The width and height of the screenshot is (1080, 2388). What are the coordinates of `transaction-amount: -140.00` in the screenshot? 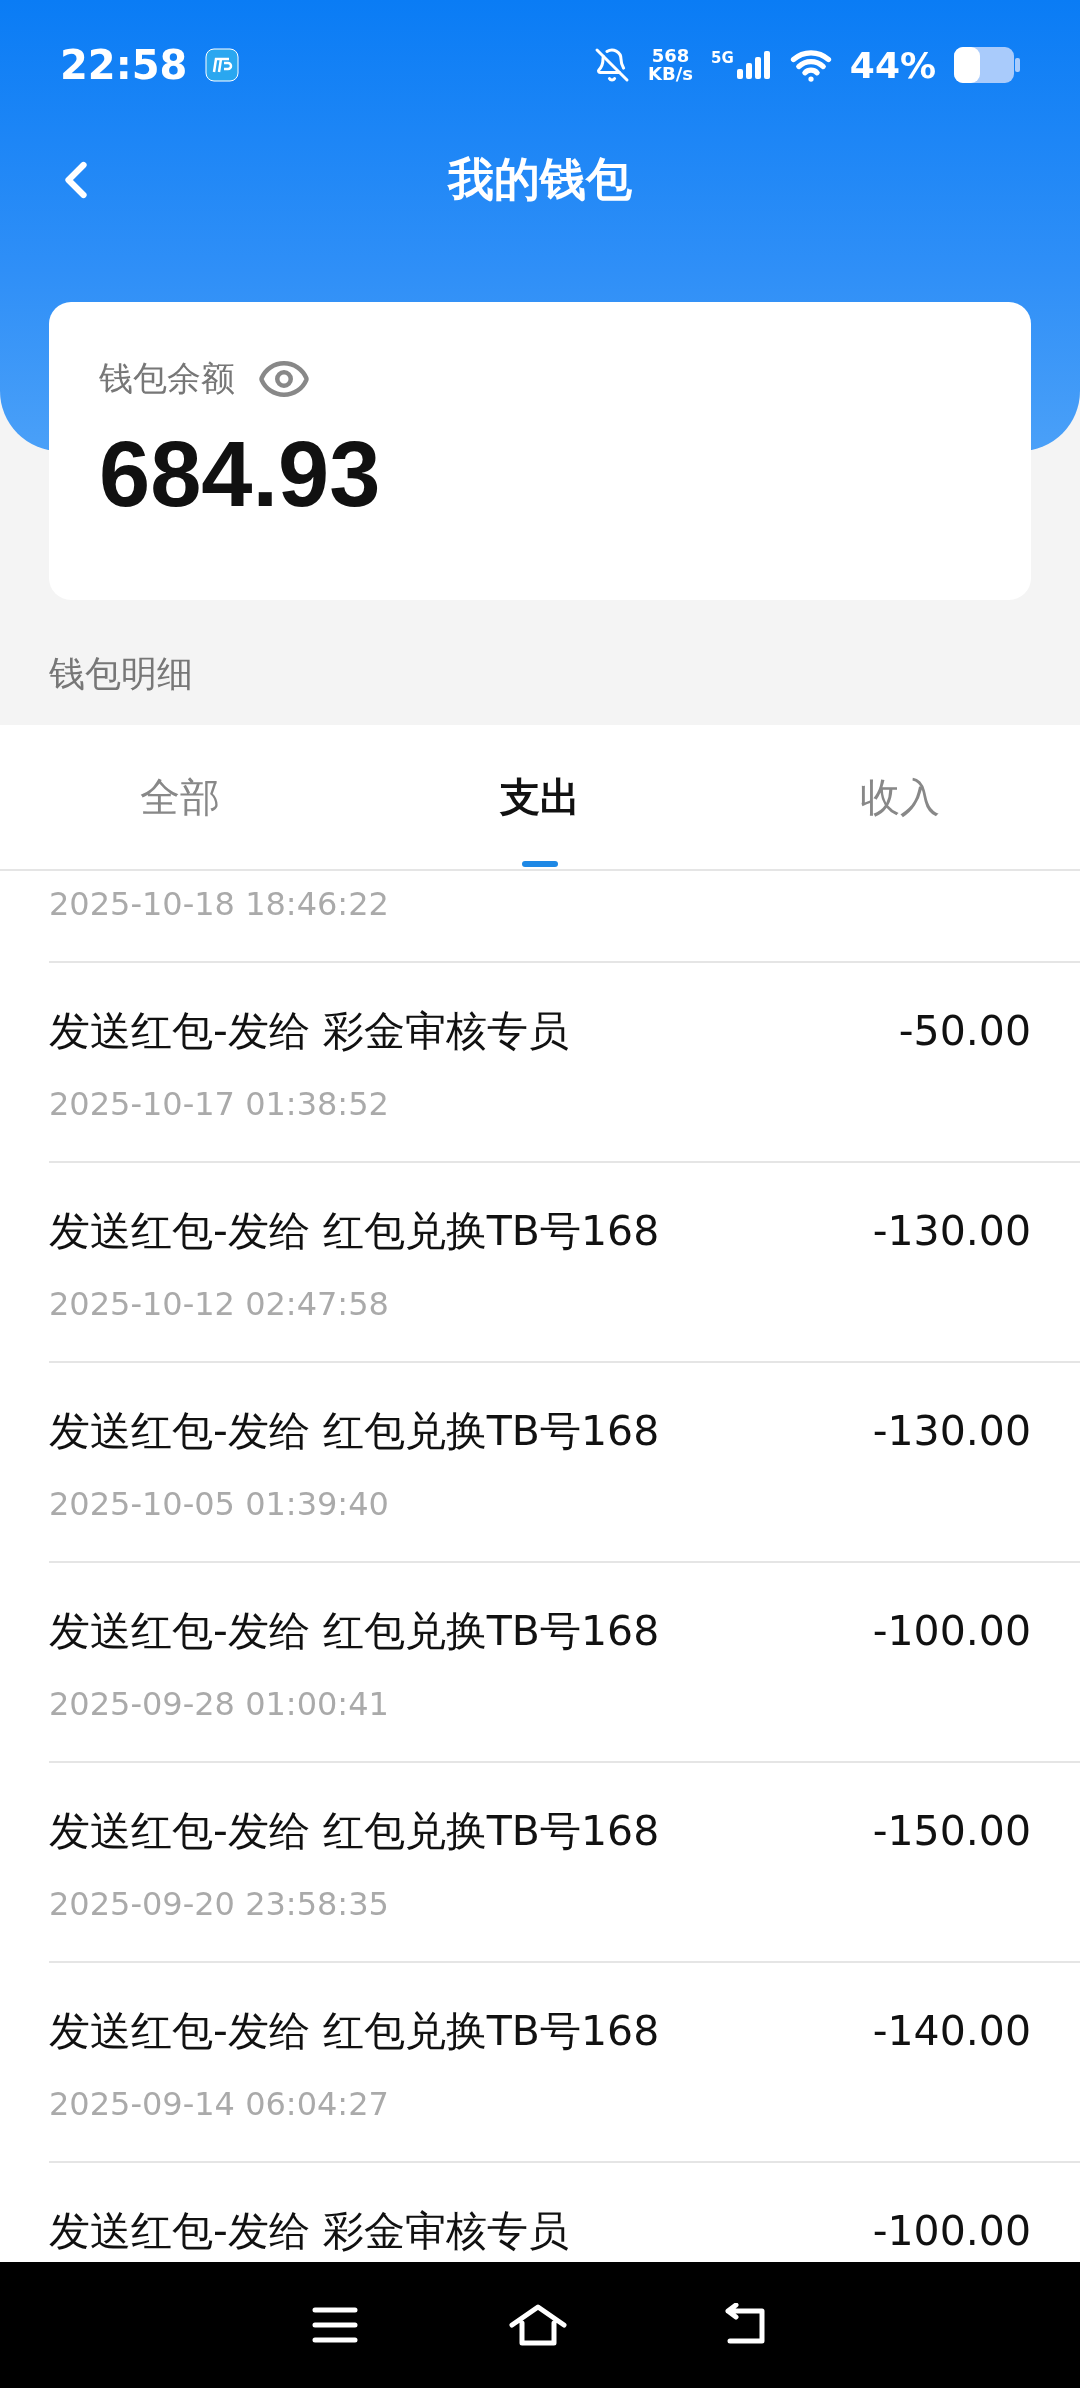 It's located at (951, 2031).